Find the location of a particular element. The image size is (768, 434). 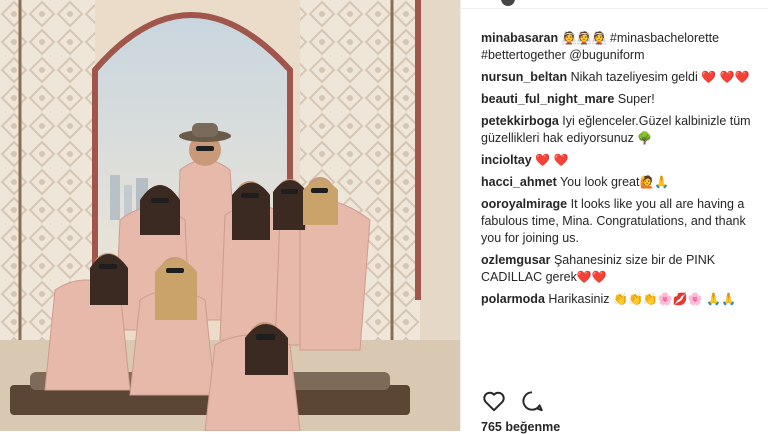

comment: polarmoda Harikasiniz 👏👏👏🌸💋🌸 🙏🙏 is located at coordinates (621, 299).